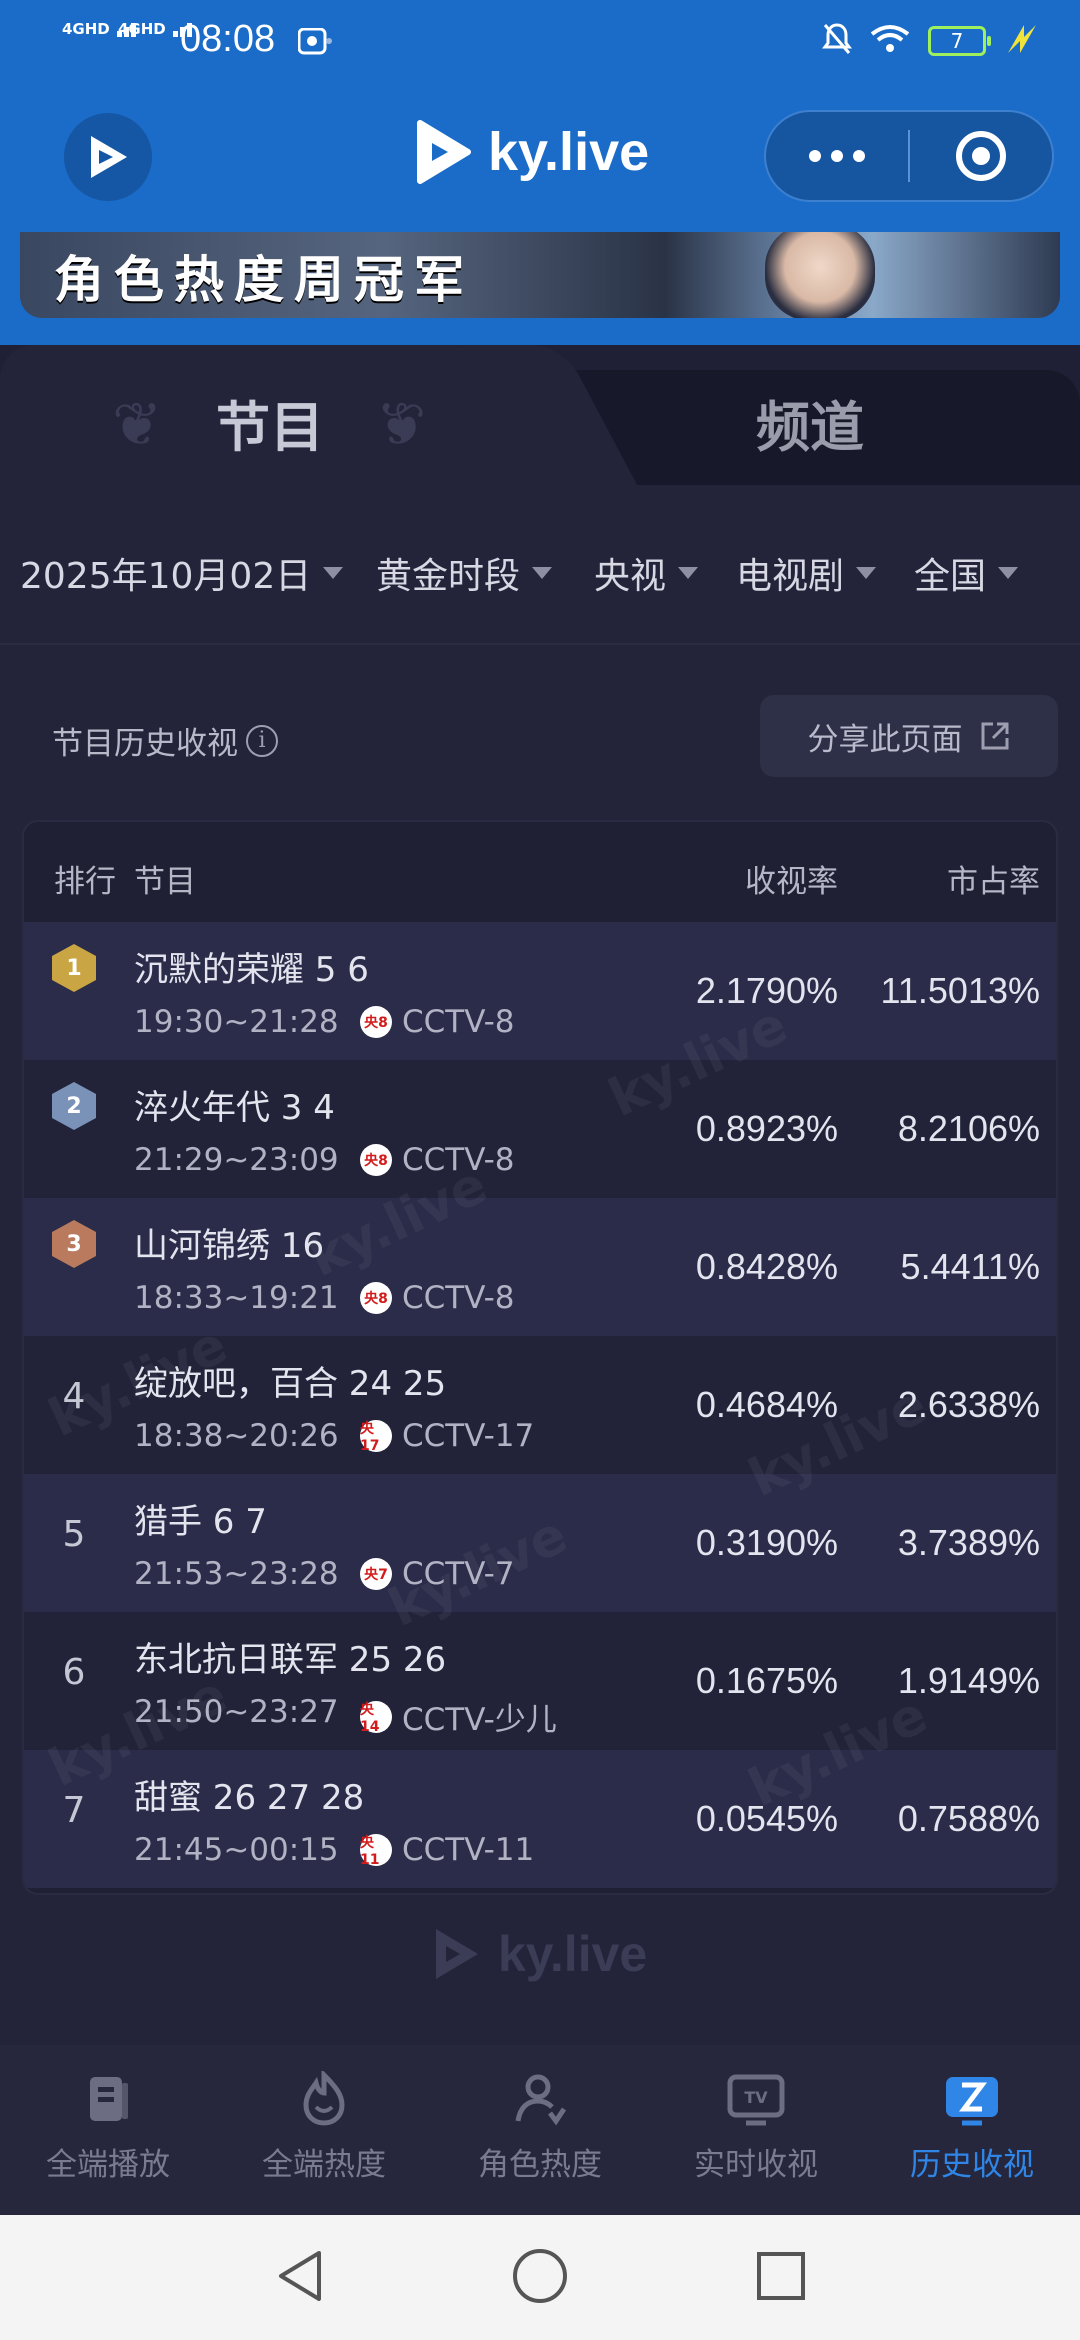 The height and width of the screenshot is (2340, 1080). Describe the element at coordinates (837, 156) in the screenshot. I see `more-options-button` at that location.